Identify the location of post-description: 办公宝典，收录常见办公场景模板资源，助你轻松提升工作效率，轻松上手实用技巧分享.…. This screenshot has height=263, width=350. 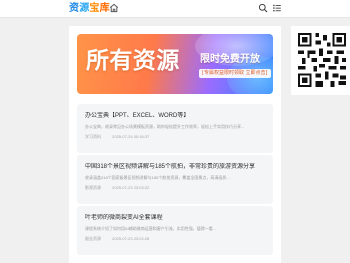
(165, 126).